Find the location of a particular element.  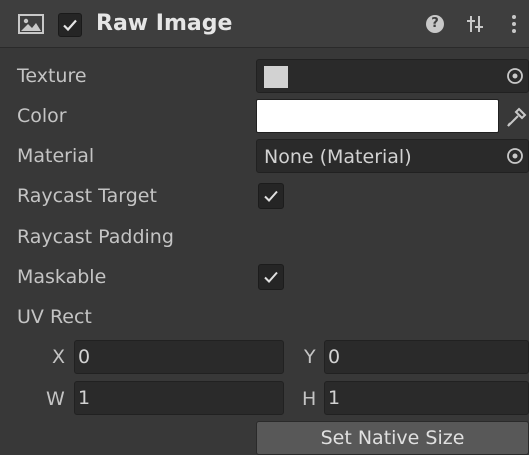

raycast-target-checkbox is located at coordinates (271, 196).